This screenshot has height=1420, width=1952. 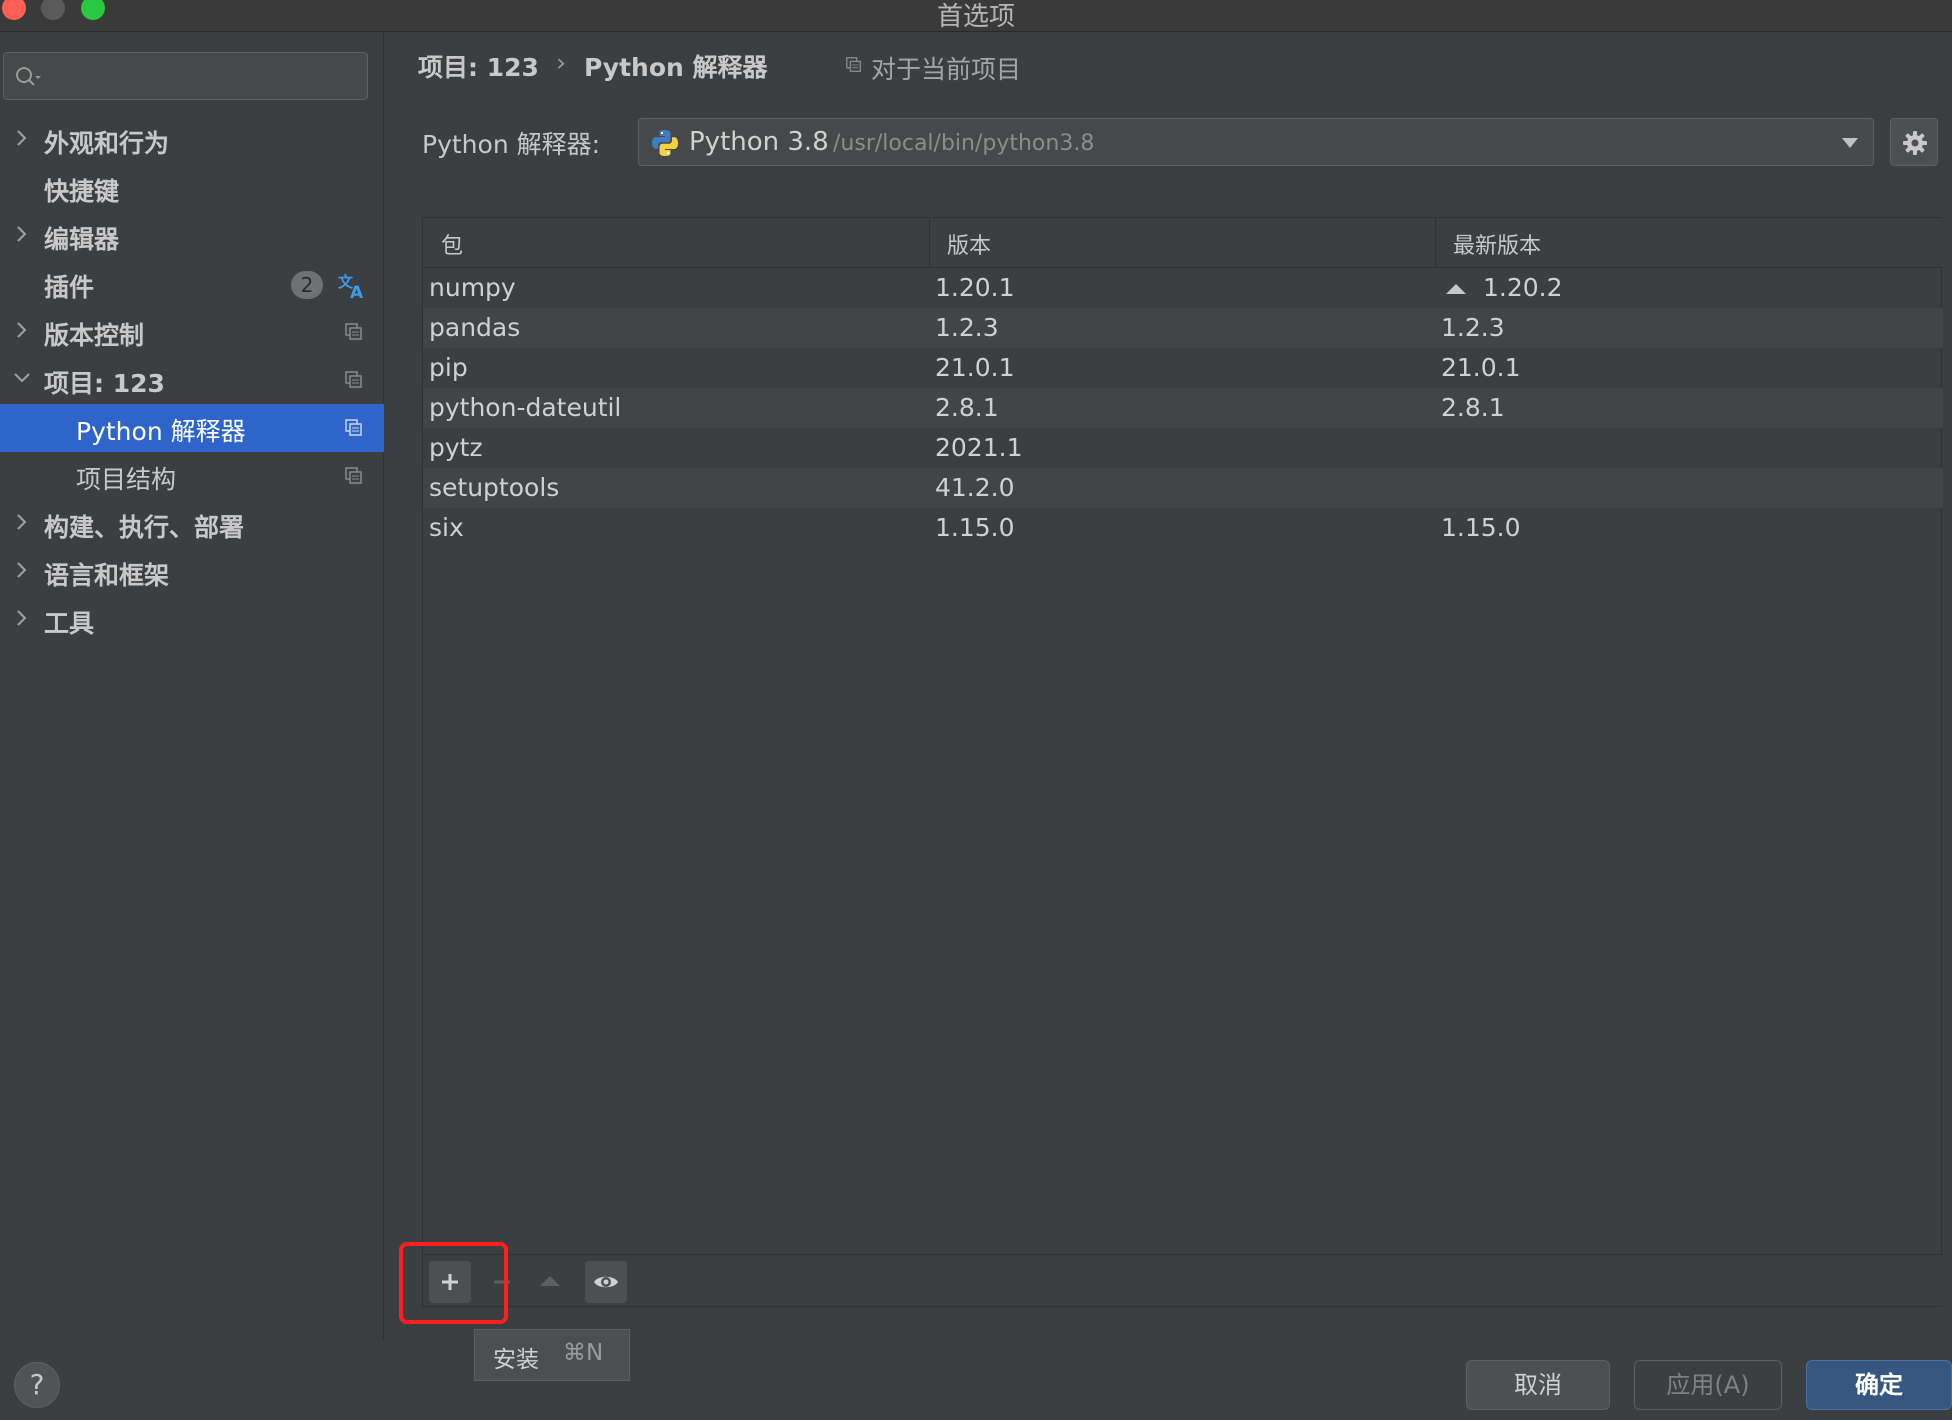 What do you see at coordinates (552, 1355) in the screenshot?
I see `install-tooltip: 安装 ⌘N` at bounding box center [552, 1355].